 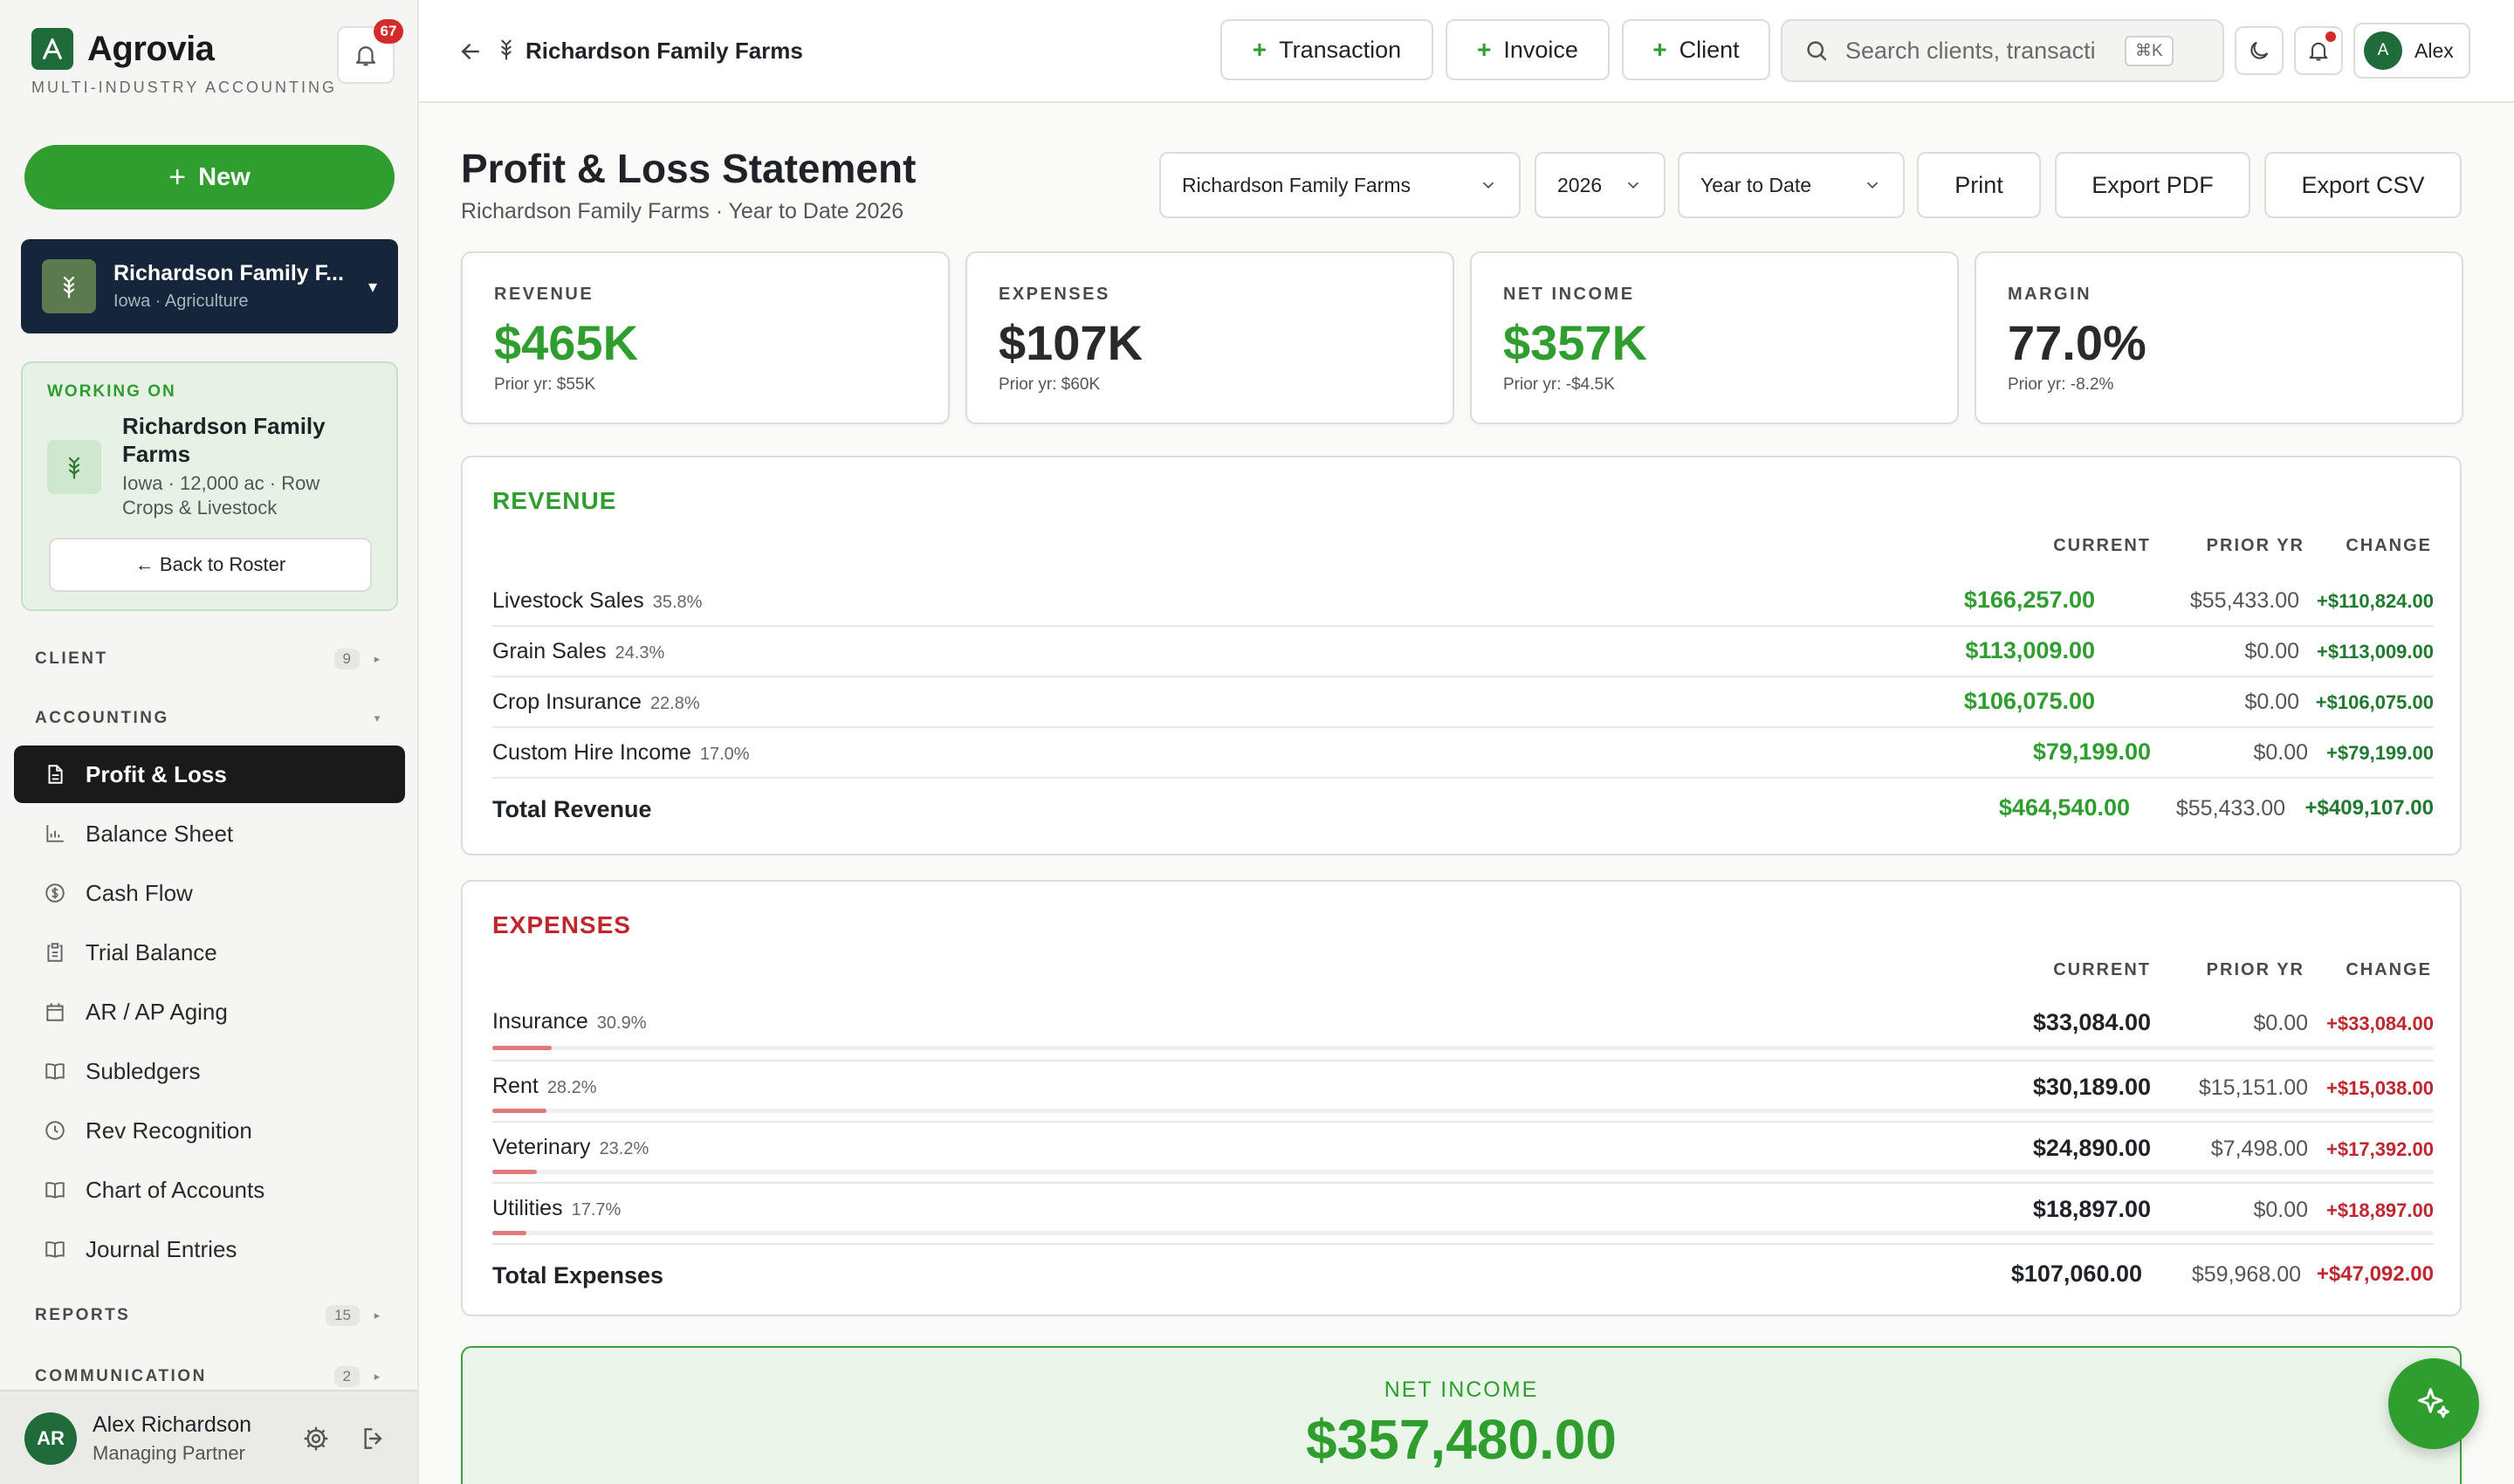 I want to click on print-button: Print, so click(x=1979, y=185).